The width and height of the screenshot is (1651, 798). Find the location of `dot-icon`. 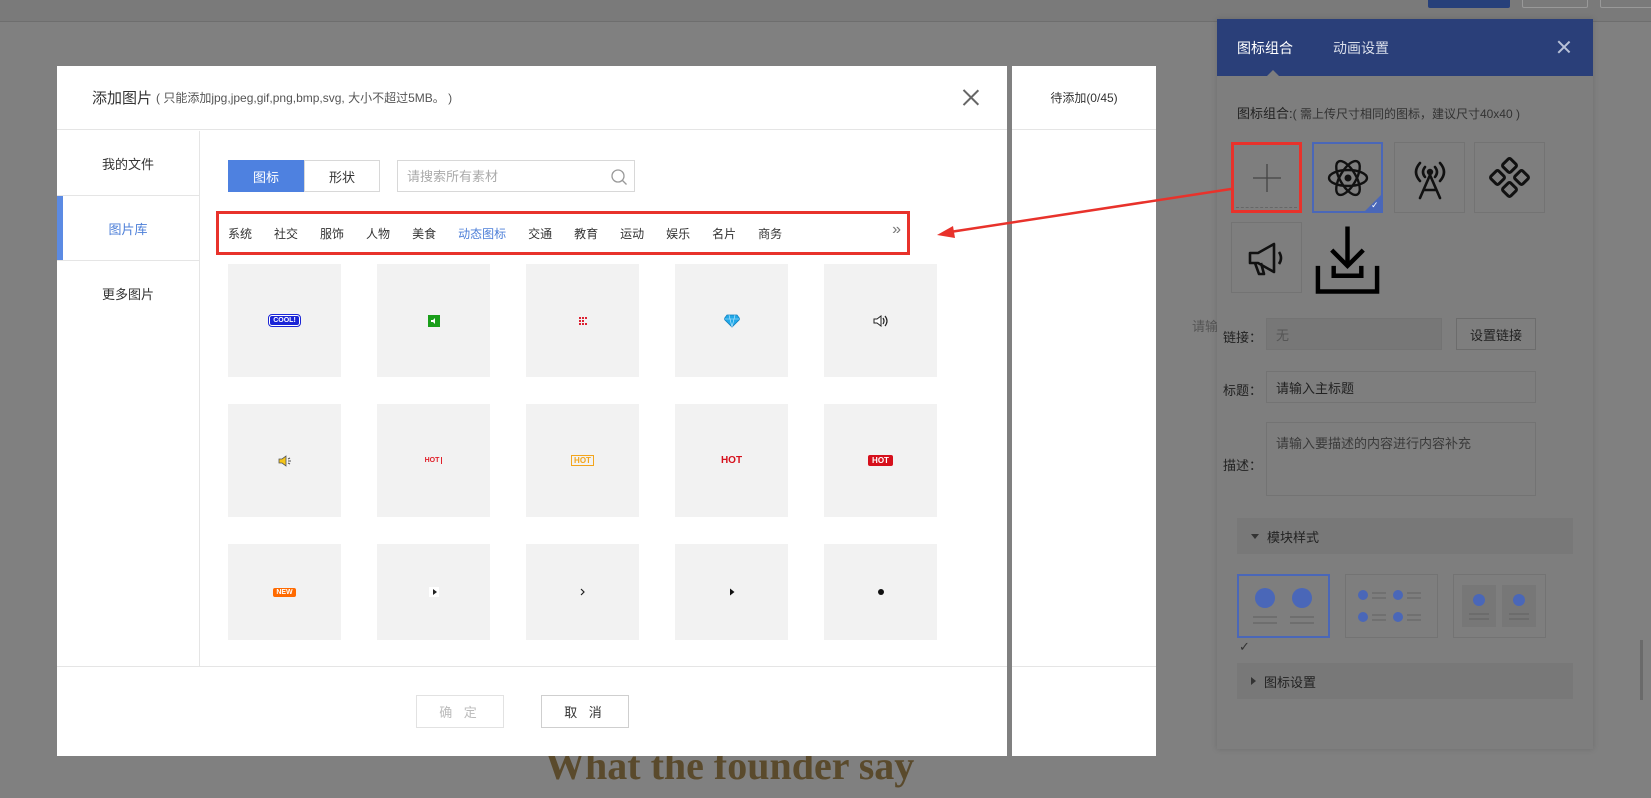

dot-icon is located at coordinates (880, 592).